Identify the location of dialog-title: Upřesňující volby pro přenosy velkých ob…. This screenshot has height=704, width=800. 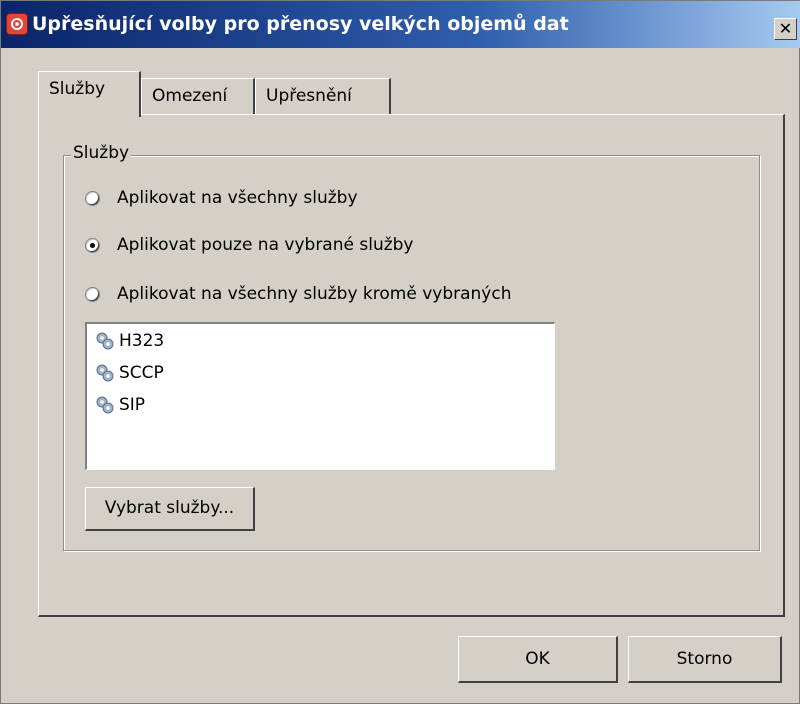
(300, 24).